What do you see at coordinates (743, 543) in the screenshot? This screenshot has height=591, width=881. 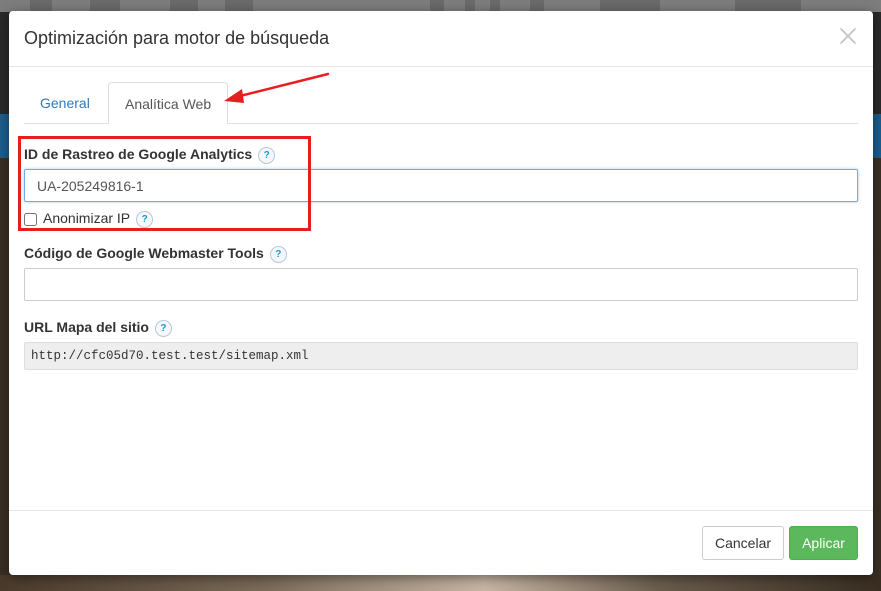 I see `cancel-button: Cancelar` at bounding box center [743, 543].